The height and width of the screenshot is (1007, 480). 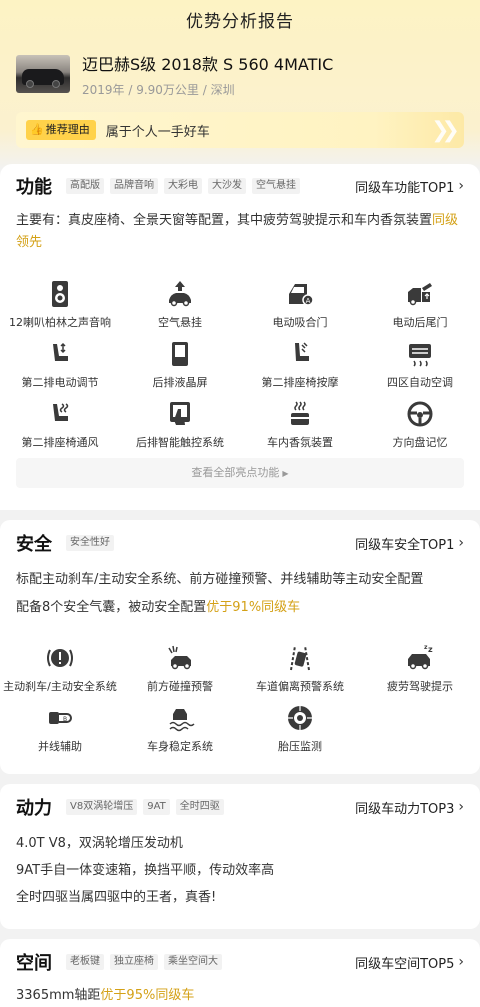 What do you see at coordinates (240, 130) in the screenshot?
I see `recommend-reason-bar: 👍 推荐理由 属于个人一手好车 ❯❯` at bounding box center [240, 130].